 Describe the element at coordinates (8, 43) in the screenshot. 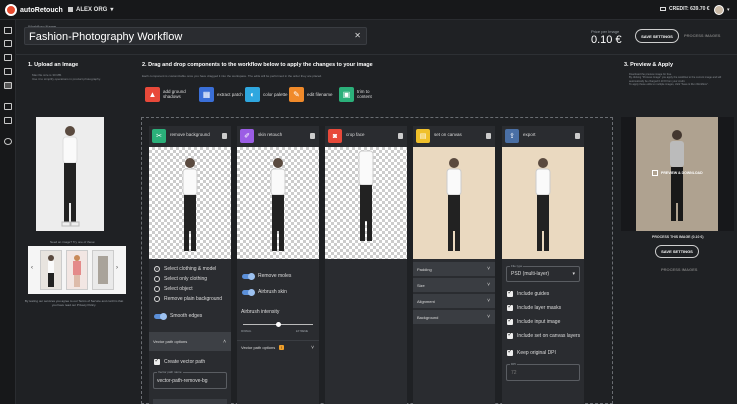

I see `images-icon` at that location.